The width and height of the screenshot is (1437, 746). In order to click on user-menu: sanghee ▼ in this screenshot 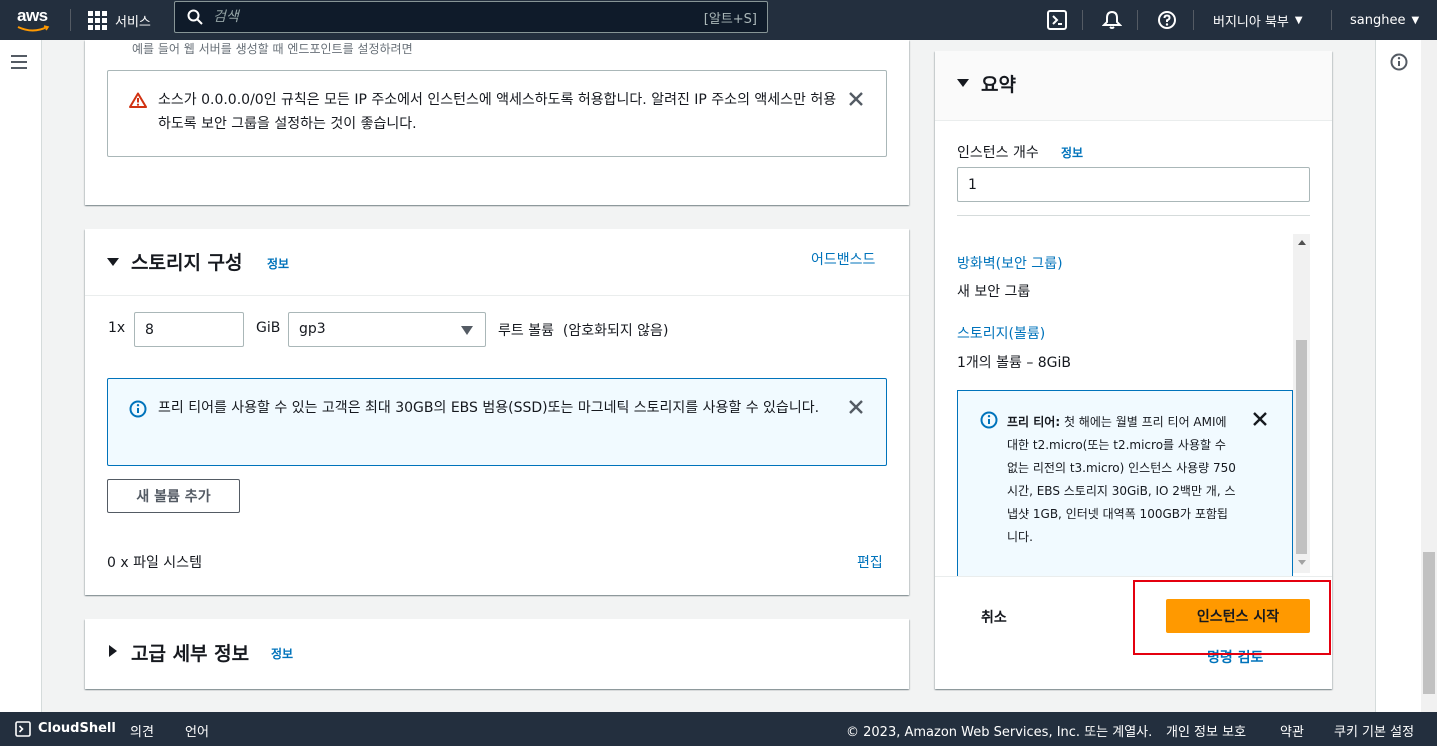, I will do `click(1384, 20)`.